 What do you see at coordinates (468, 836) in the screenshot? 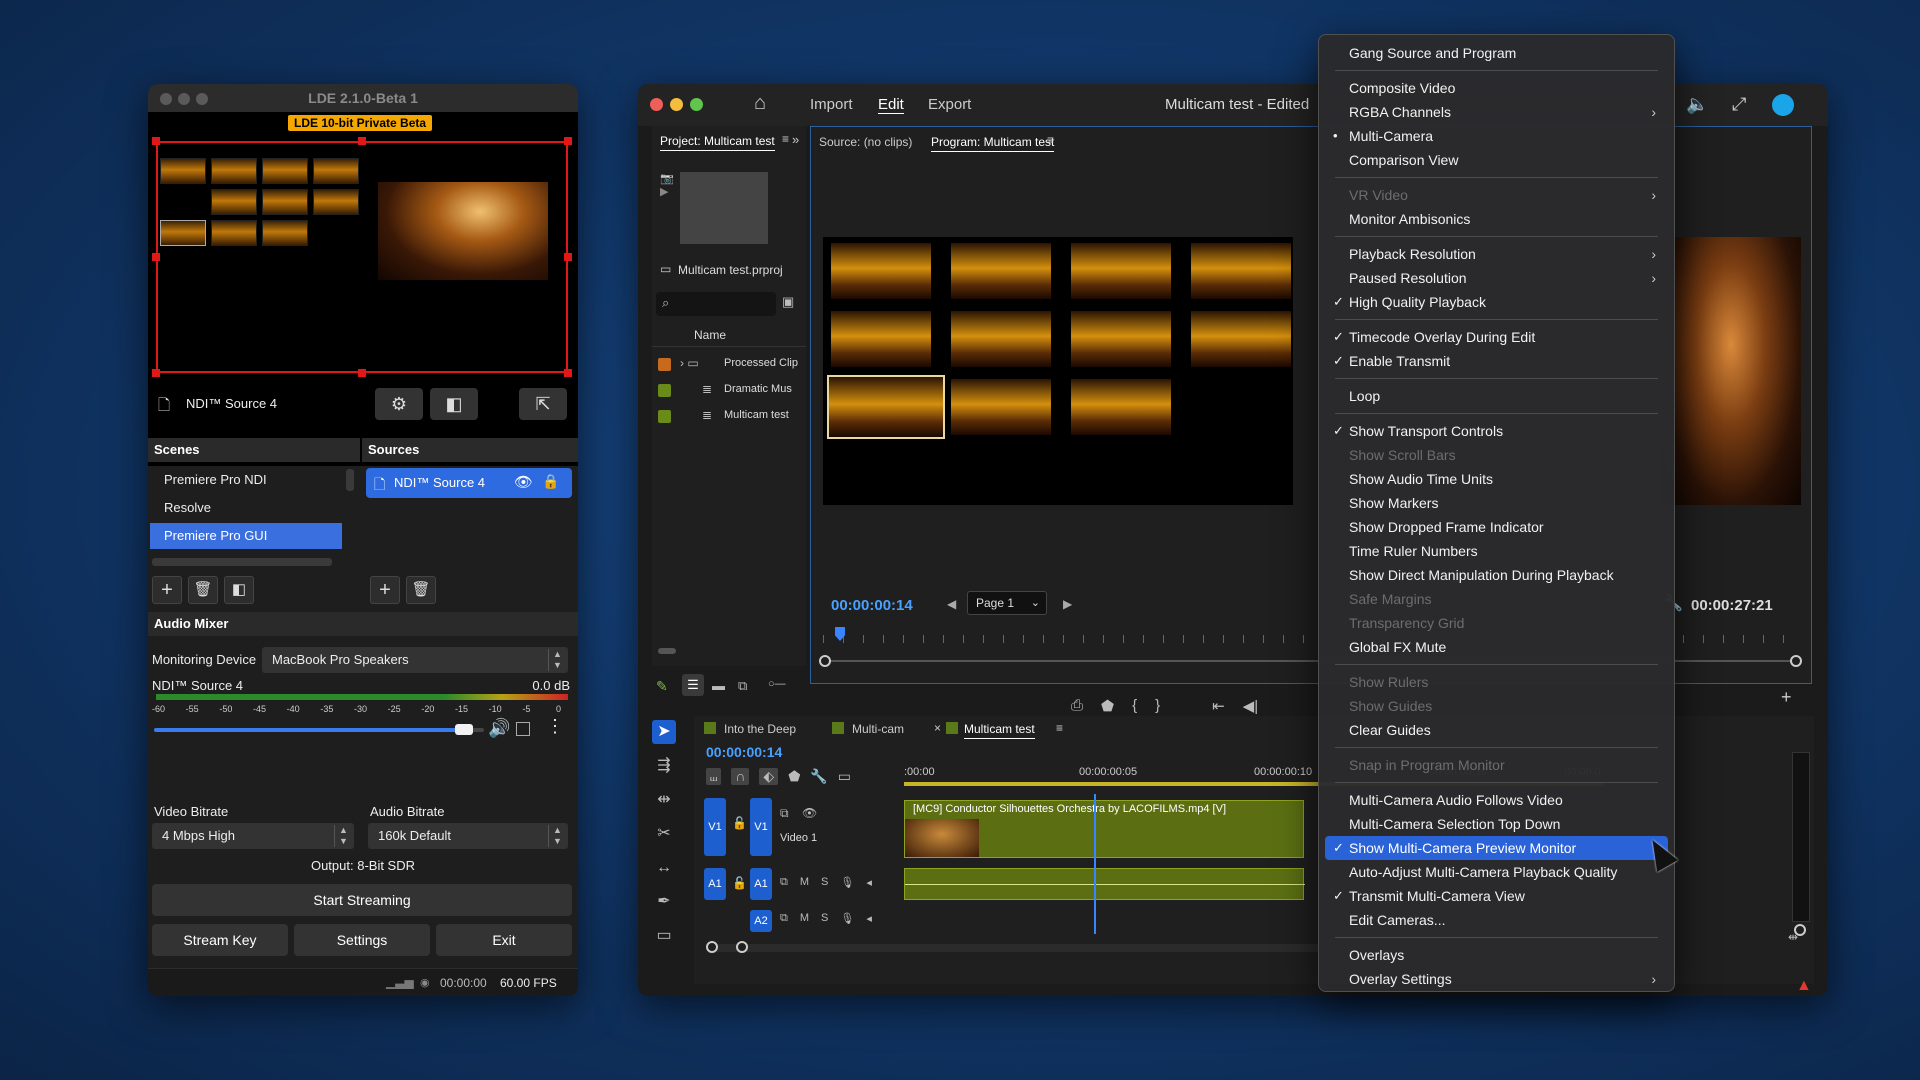
I see `audio-bitrate-select: 160k Default ▲ ▼` at bounding box center [468, 836].